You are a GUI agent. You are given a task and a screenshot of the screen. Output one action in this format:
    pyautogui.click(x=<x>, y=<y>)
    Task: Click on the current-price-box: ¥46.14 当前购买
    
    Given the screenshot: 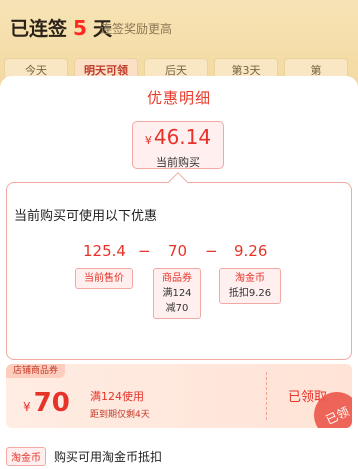 What is the action you would take?
    pyautogui.click(x=178, y=145)
    